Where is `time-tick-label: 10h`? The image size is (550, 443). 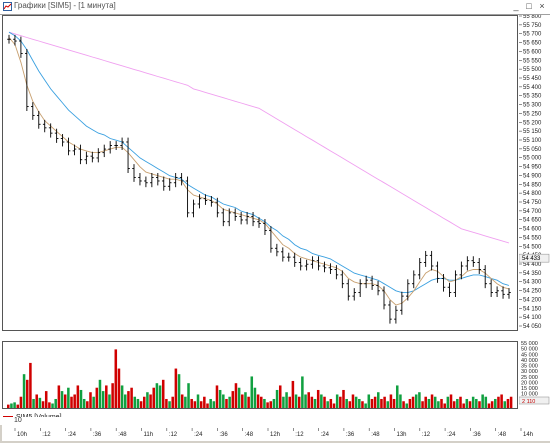
time-tick-label: 10h is located at coordinates (22, 435).